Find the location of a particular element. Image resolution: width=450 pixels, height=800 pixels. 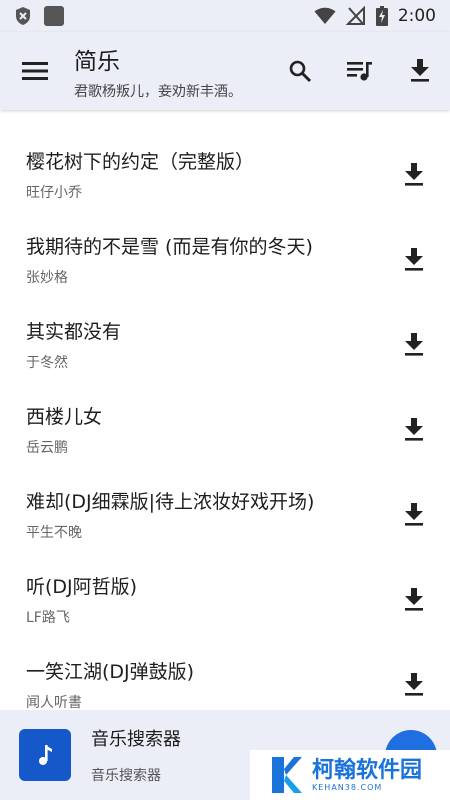

no-signal-icon is located at coordinates (355, 15).